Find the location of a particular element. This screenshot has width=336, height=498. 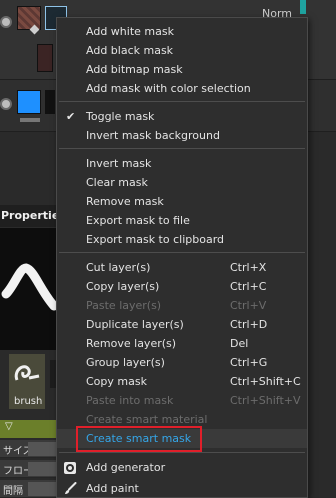

menu-item-export-mask-file: Export mask to file is located at coordinates (182, 220).